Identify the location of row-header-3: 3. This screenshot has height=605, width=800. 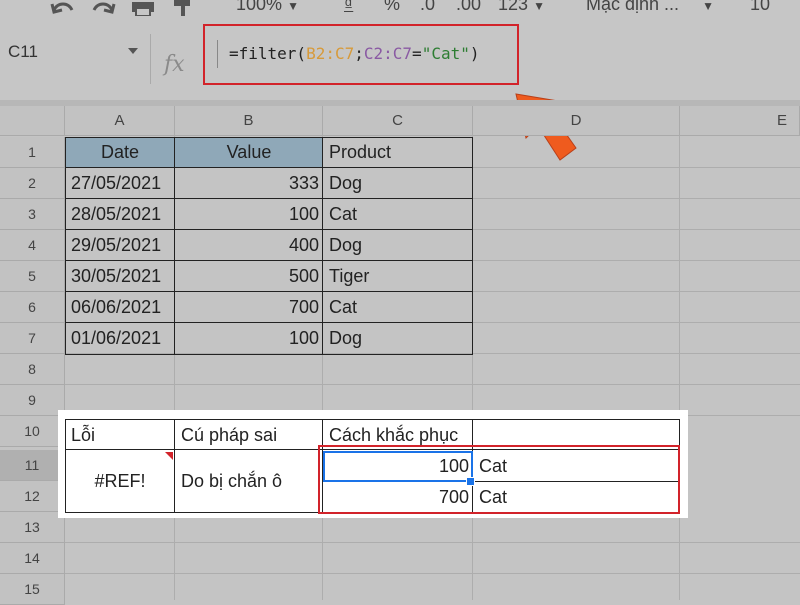
(32, 214).